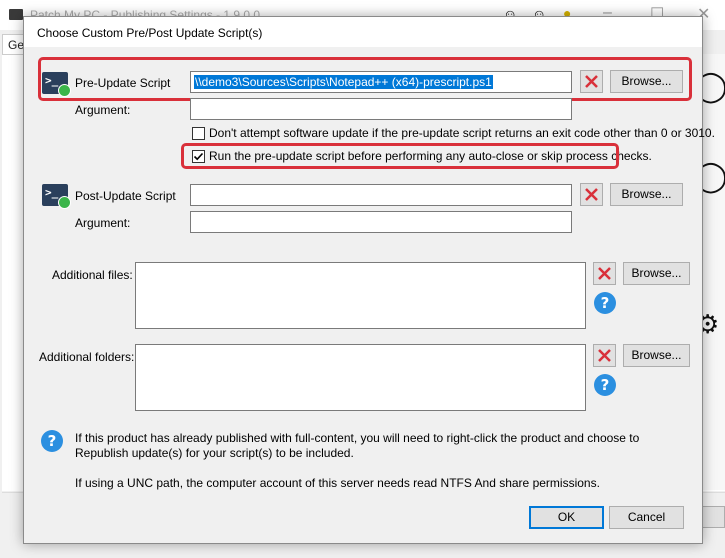 The width and height of the screenshot is (725, 558). I want to click on powershell-icon: >_, so click(56, 196).